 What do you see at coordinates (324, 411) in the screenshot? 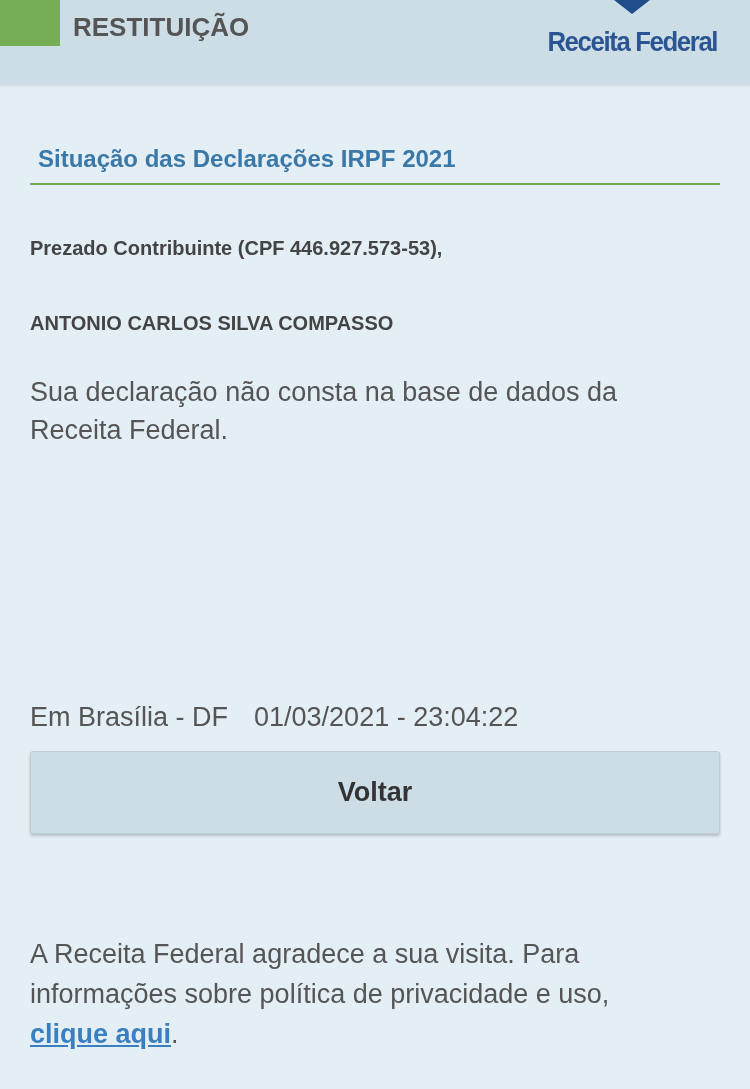
I see `message-text: Sua declaração não consta na base de dados da Receita Federal.` at bounding box center [324, 411].